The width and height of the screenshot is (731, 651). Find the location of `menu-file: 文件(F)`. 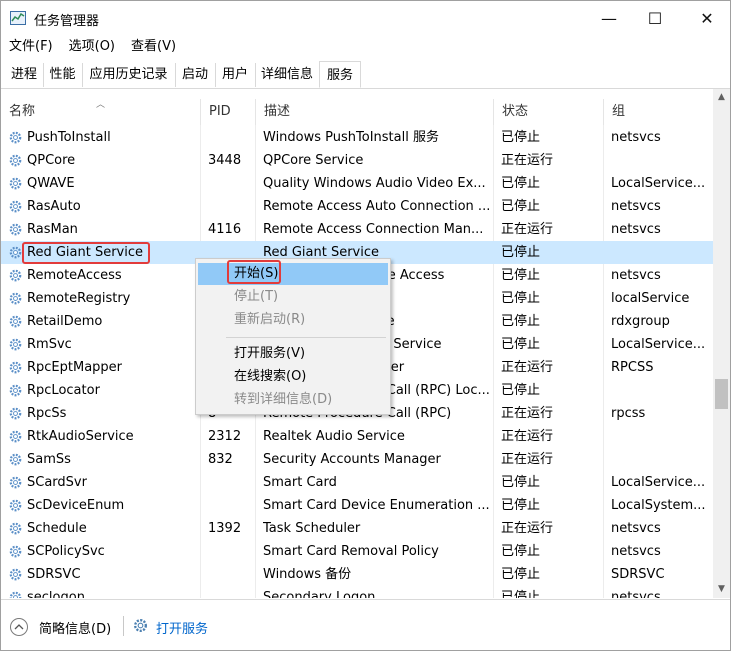

menu-file: 文件(F) is located at coordinates (31, 47).